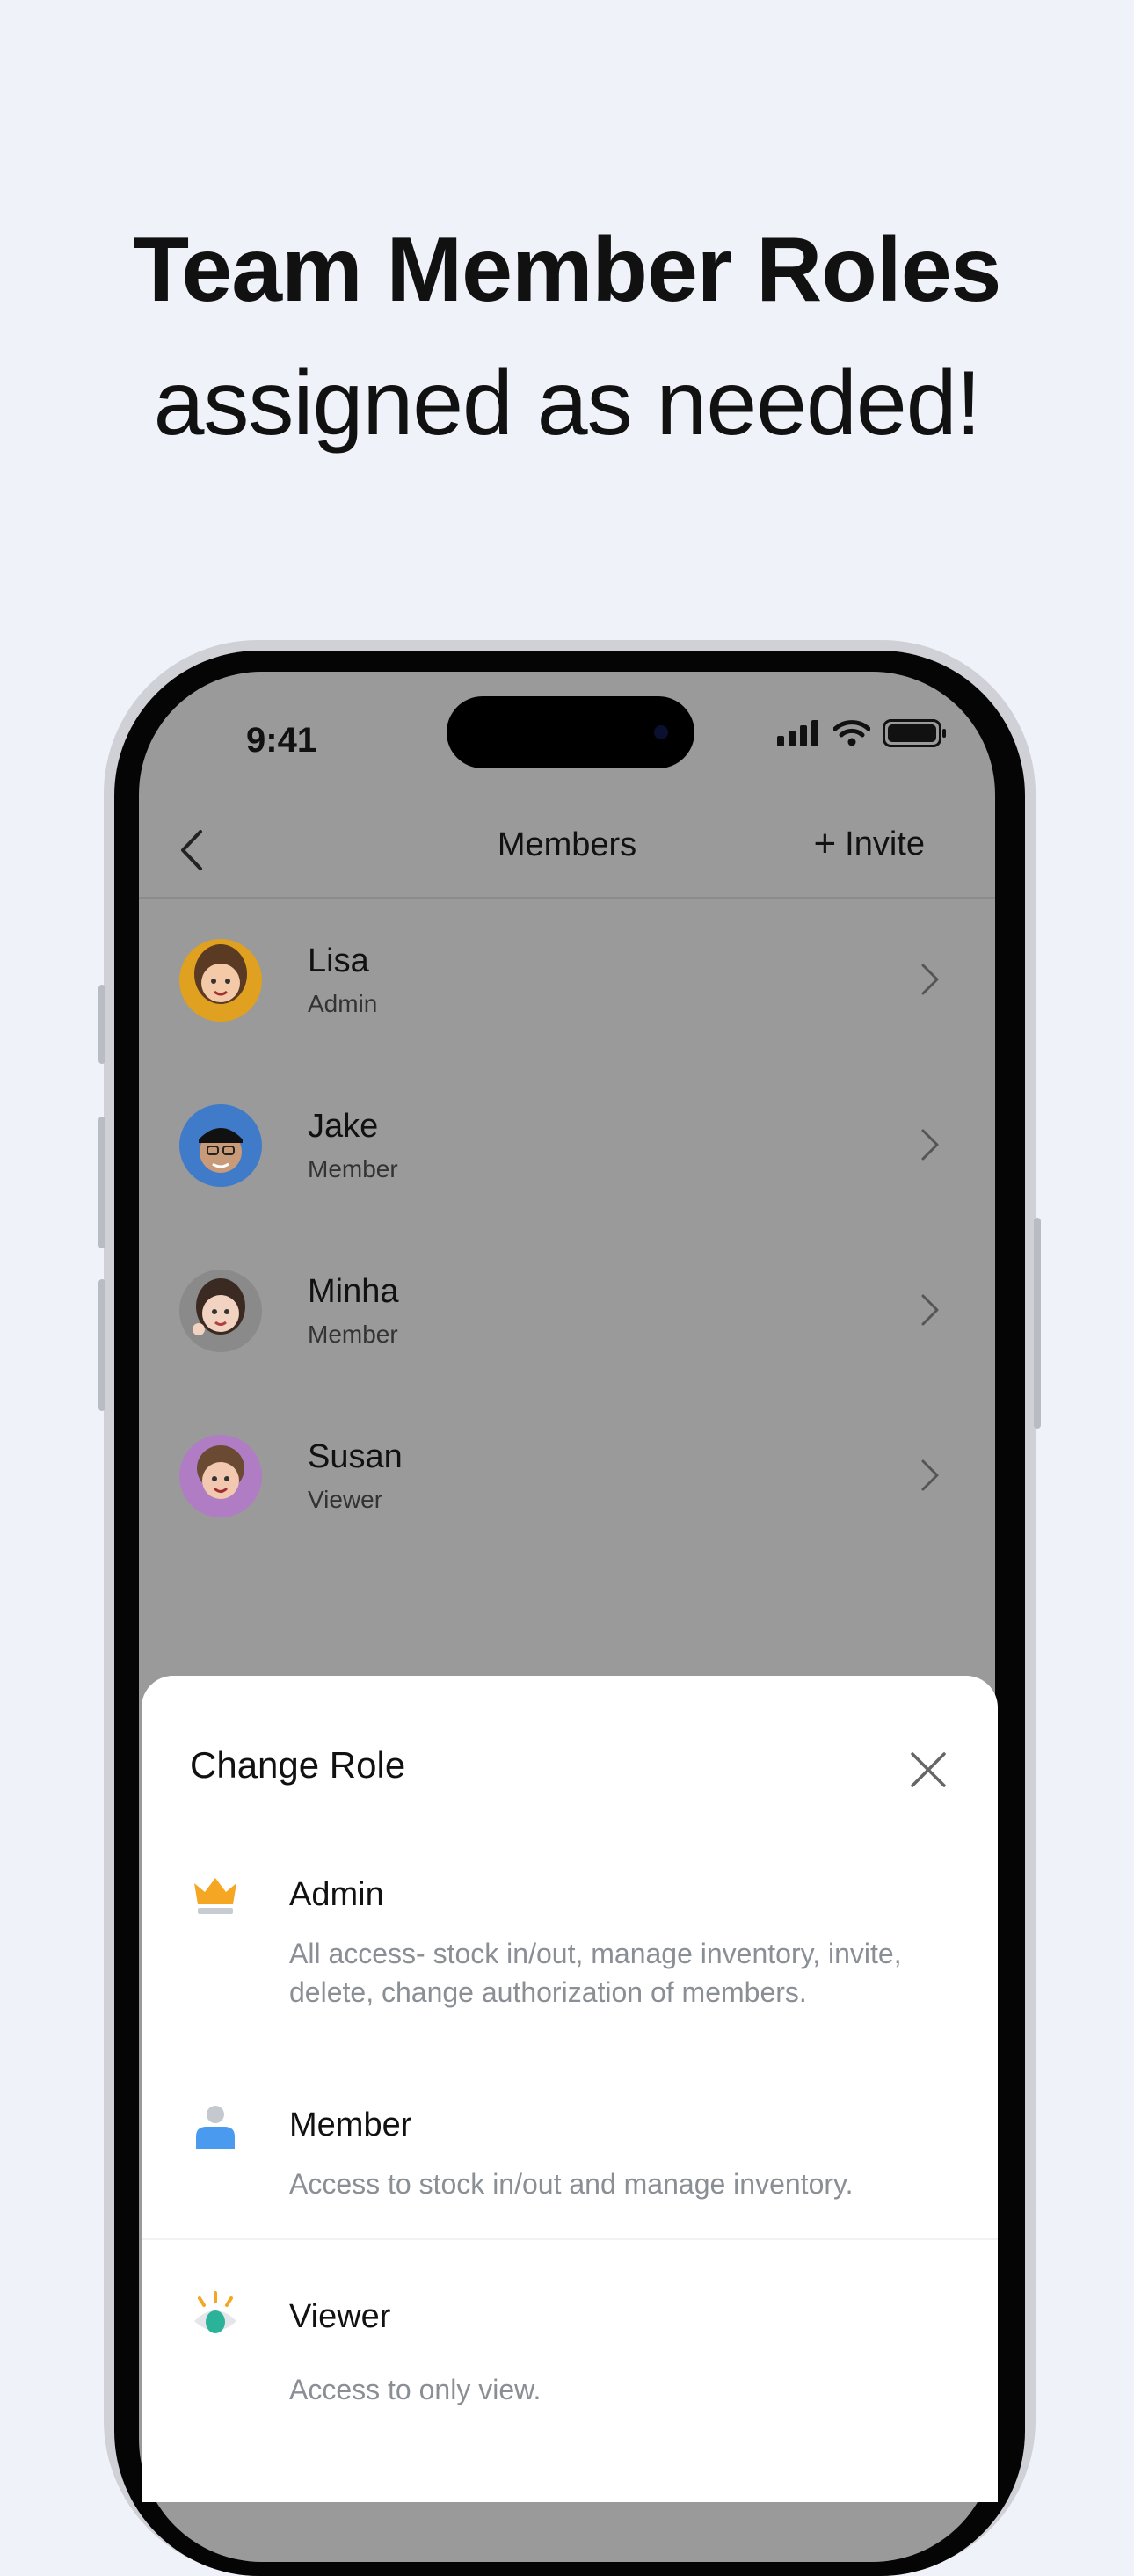  Describe the element at coordinates (298, 1765) in the screenshot. I see `sheet-title: Change Role` at that location.